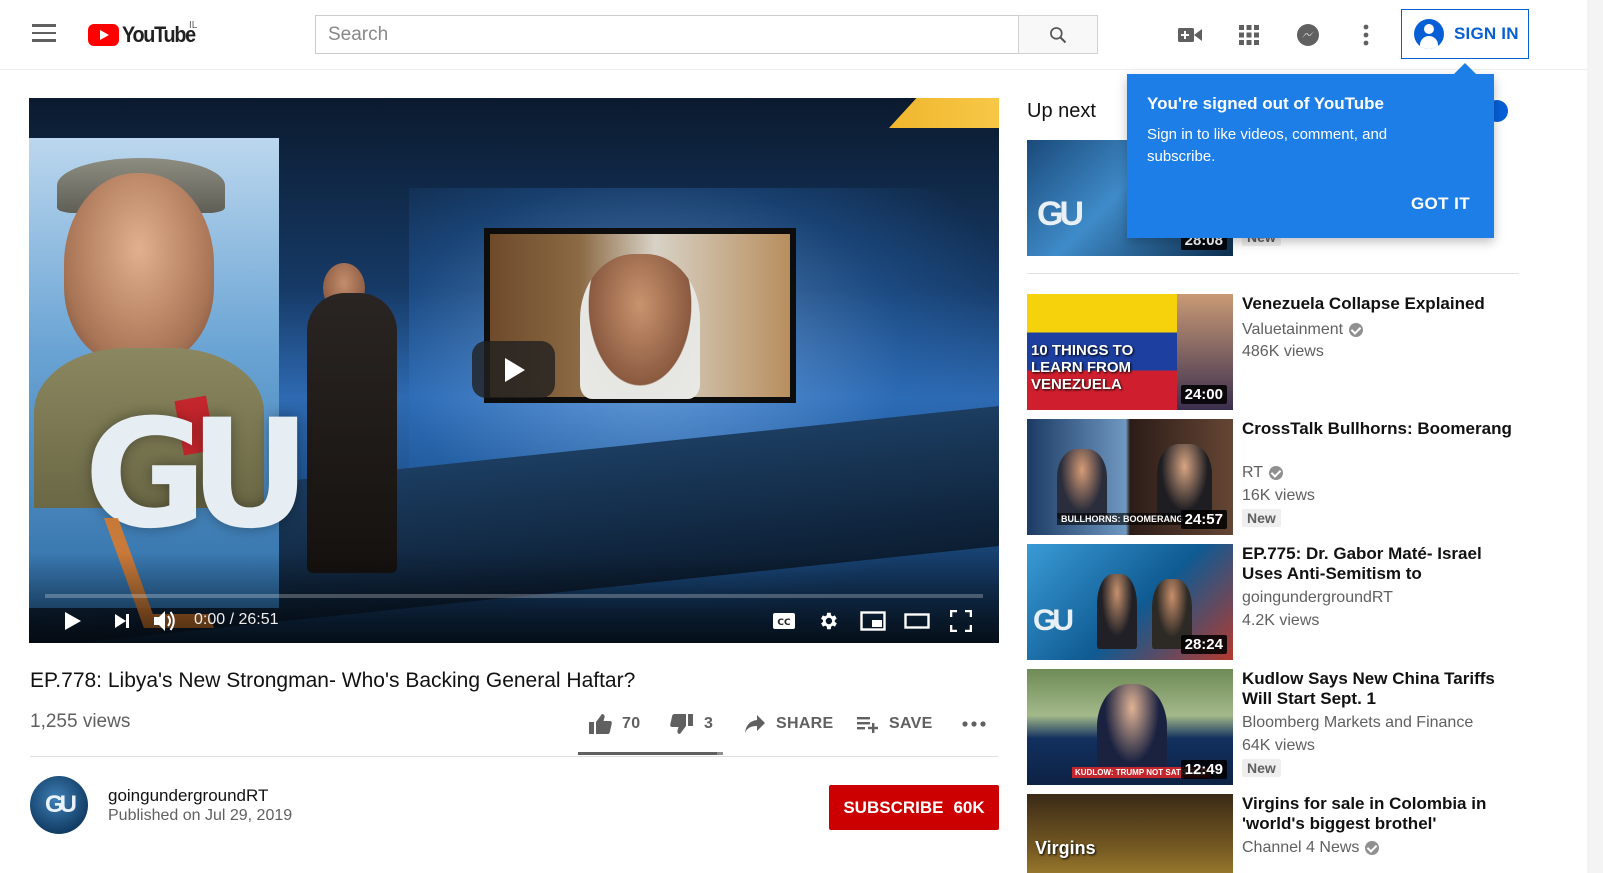 Image resolution: width=1603 pixels, height=873 pixels. What do you see at coordinates (514, 756) in the screenshot?
I see `info-divider` at bounding box center [514, 756].